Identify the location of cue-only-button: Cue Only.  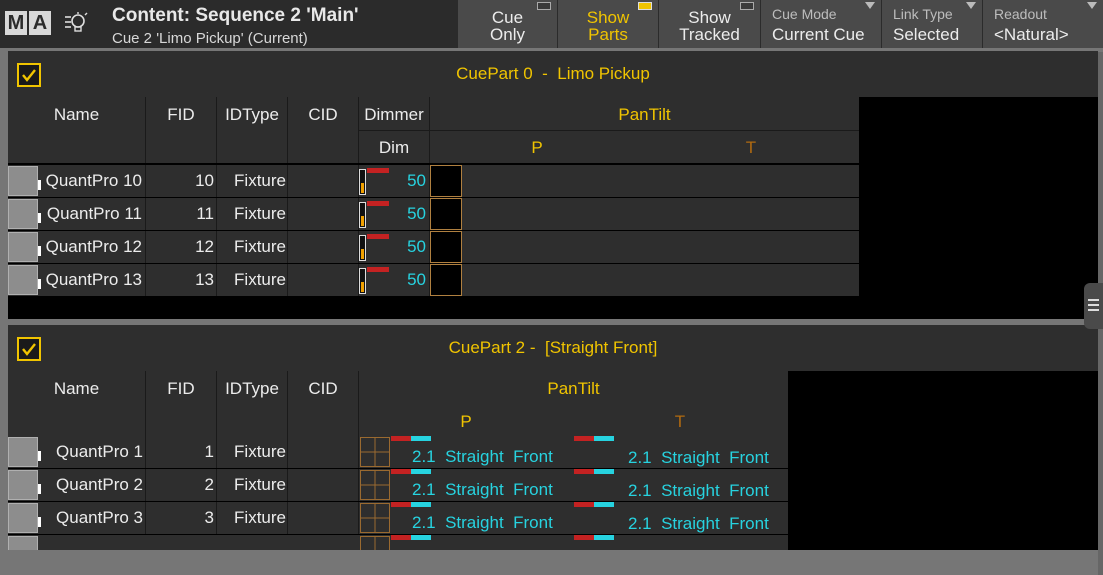
(507, 24).